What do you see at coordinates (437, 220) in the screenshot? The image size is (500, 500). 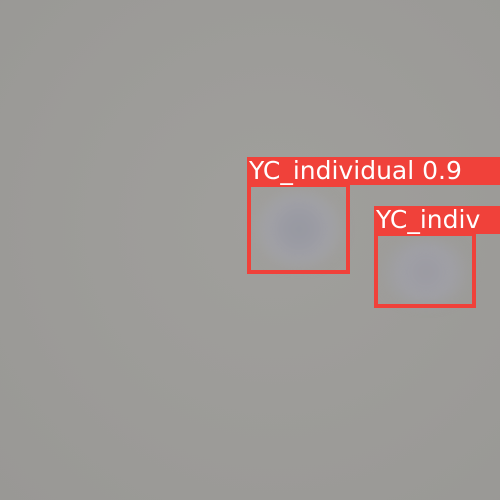 I see `detection-label-2: YC_indiv` at bounding box center [437, 220].